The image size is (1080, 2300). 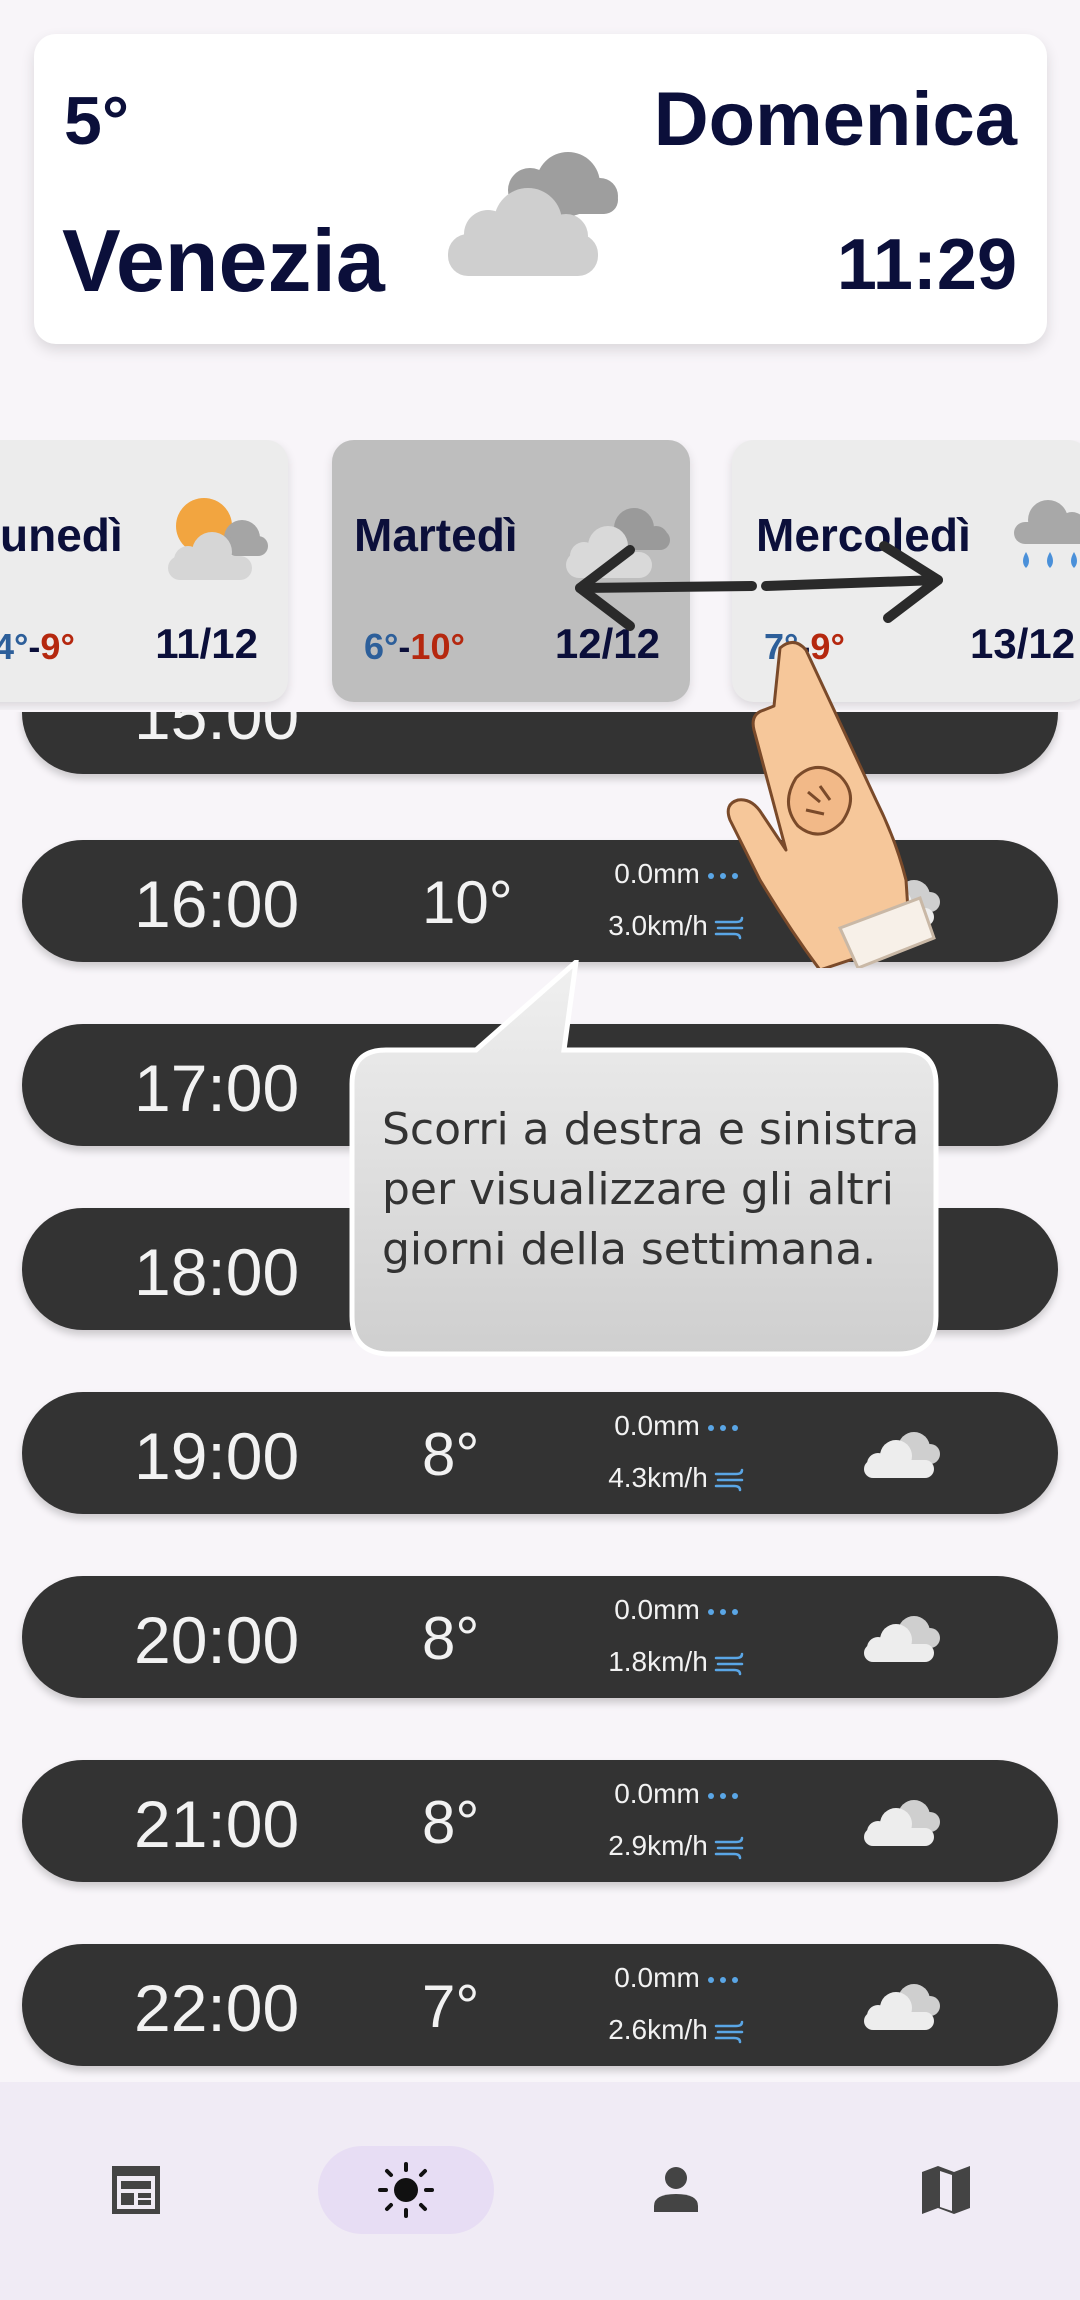 I want to click on day-min-temp: 6°, so click(x=381, y=646).